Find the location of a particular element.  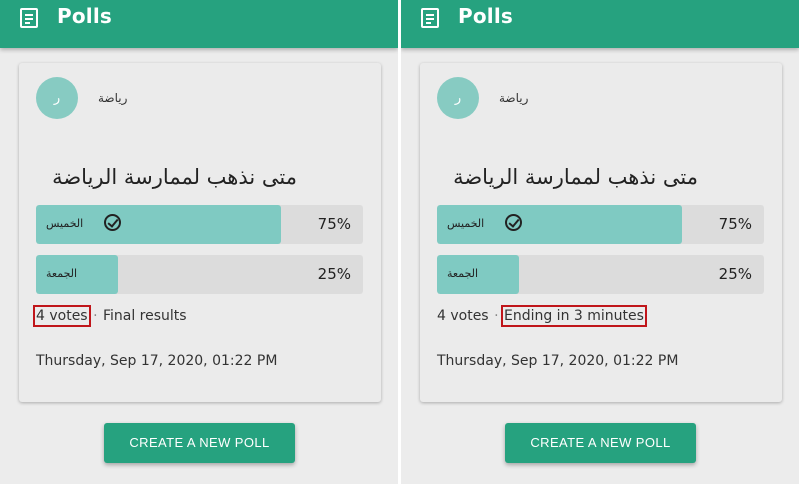

poll-status: Ending in 3 minutes is located at coordinates (573, 316).